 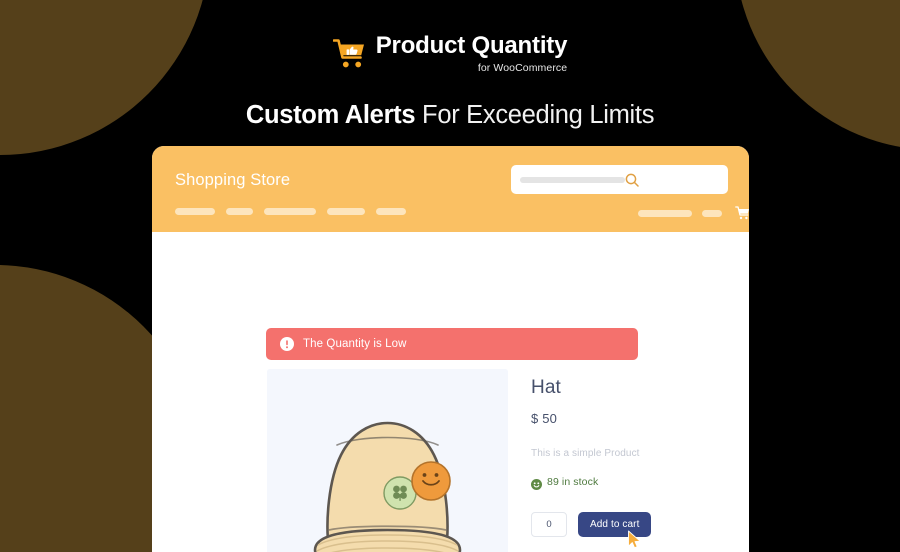 I want to click on purchase-controls: Add to cart, so click(x=631, y=530).